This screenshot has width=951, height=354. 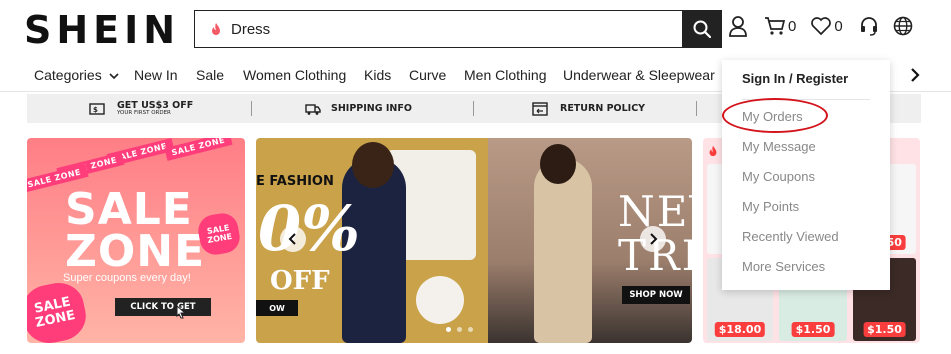 I want to click on shipping-label: SHIPPING INFO, so click(x=371, y=108).